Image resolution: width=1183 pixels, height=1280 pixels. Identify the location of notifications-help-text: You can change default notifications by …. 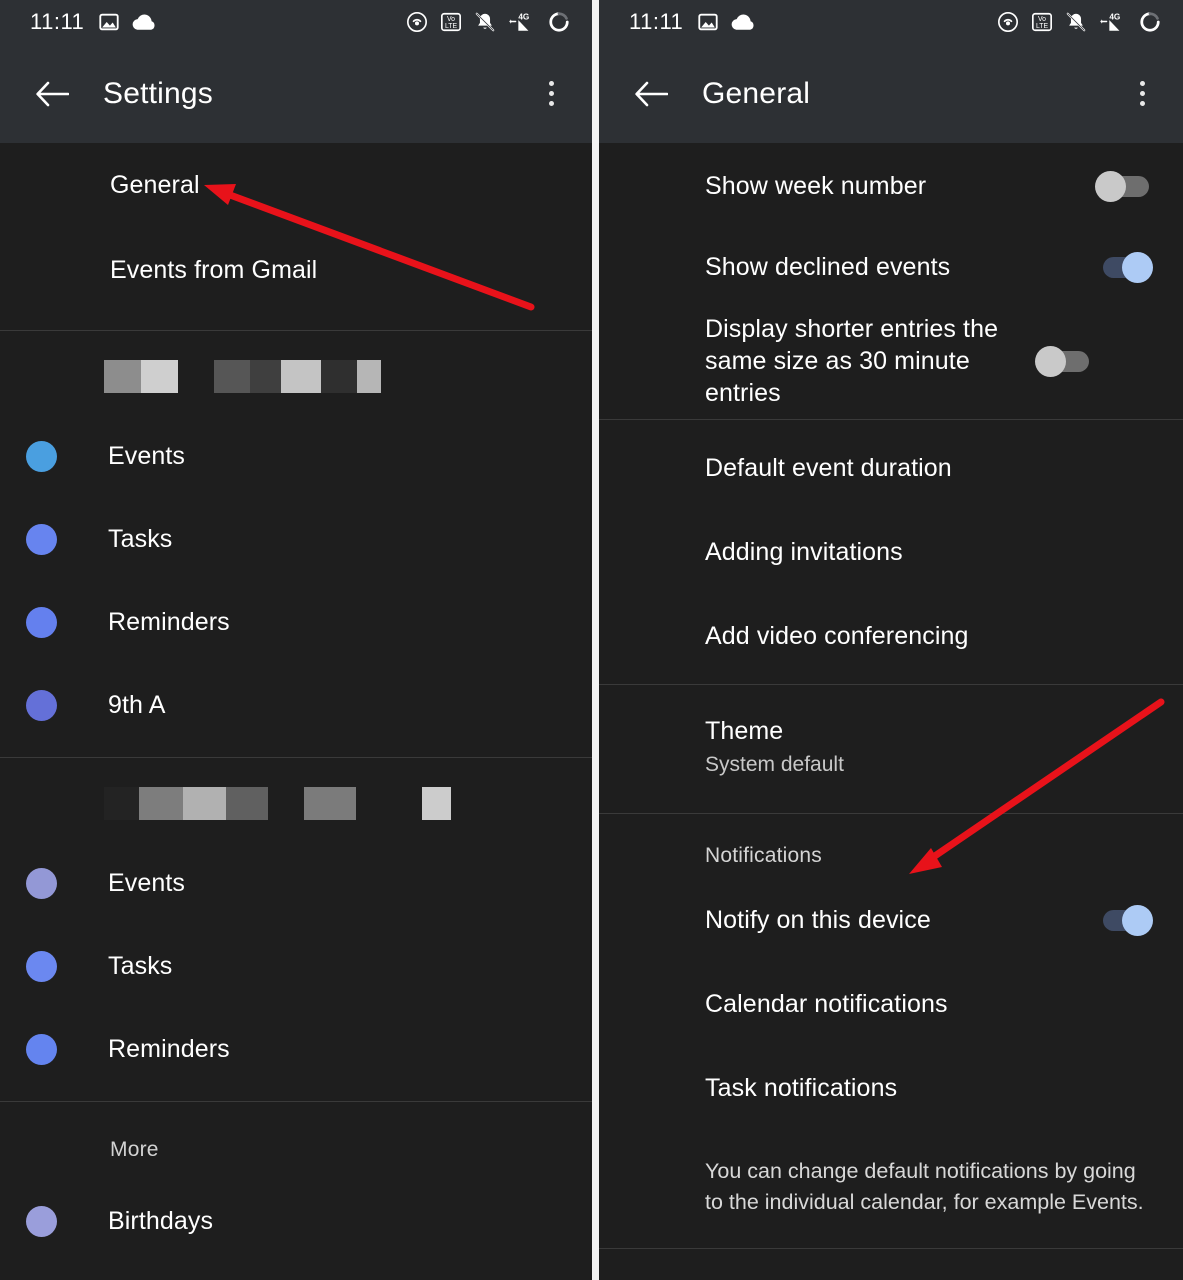
(924, 1186).